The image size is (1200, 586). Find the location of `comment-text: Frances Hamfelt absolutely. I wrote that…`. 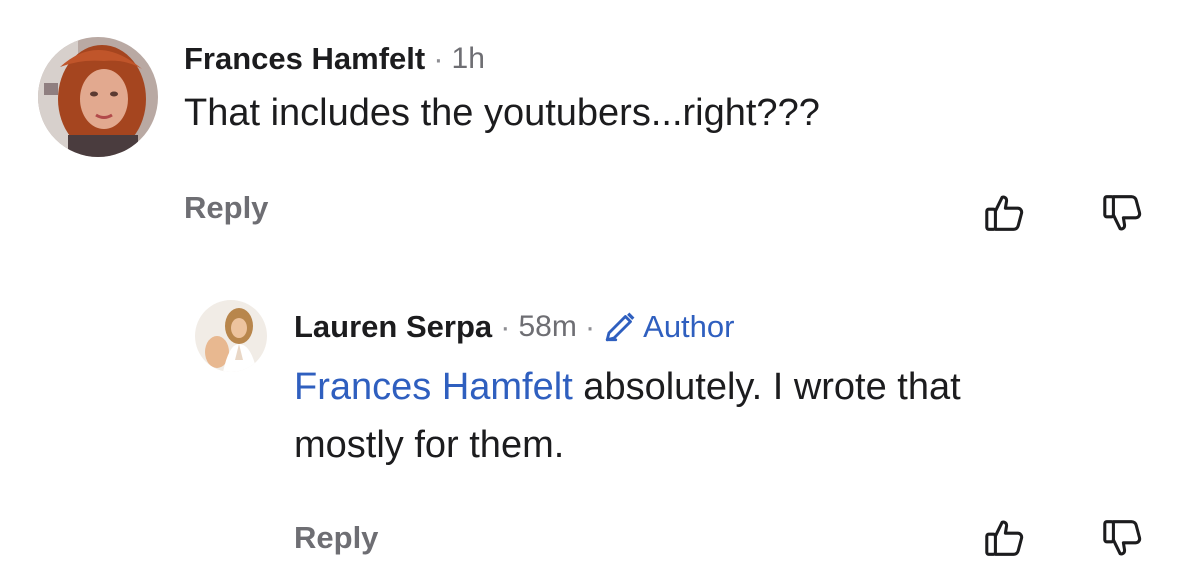

comment-text: Frances Hamfelt absolutely. I wrote that… is located at coordinates (724, 416).